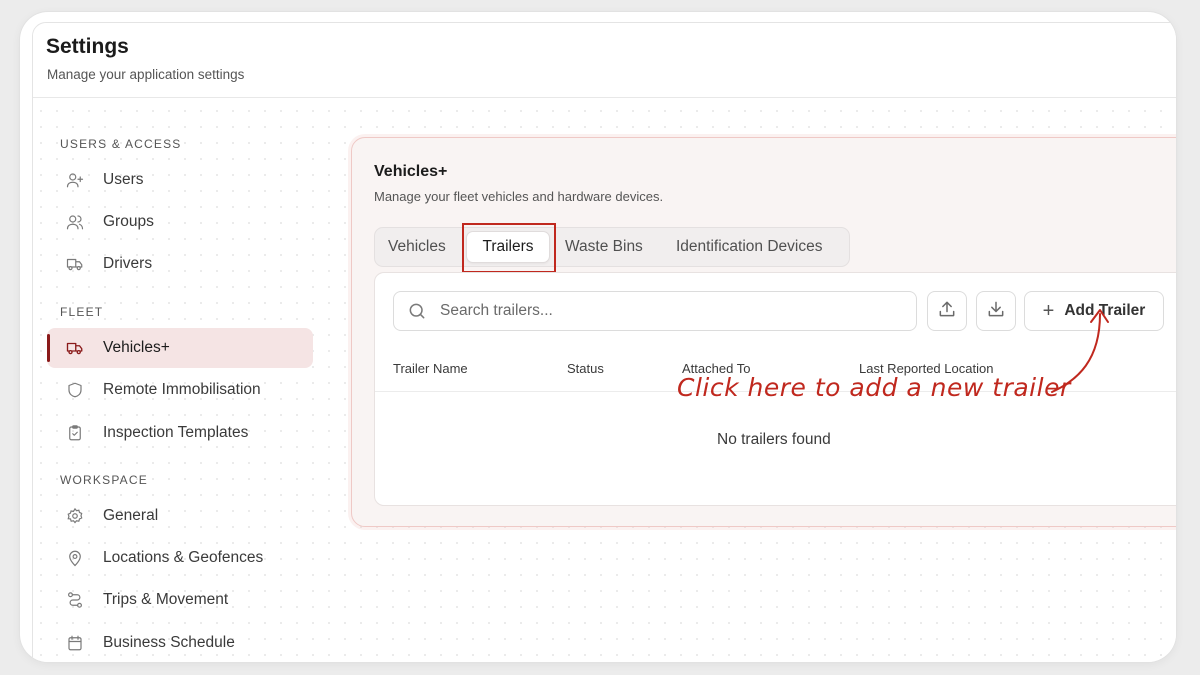 Image resolution: width=1200 pixels, height=675 pixels. What do you see at coordinates (128, 263) in the screenshot?
I see `sidebar-item-label: Drivers` at bounding box center [128, 263].